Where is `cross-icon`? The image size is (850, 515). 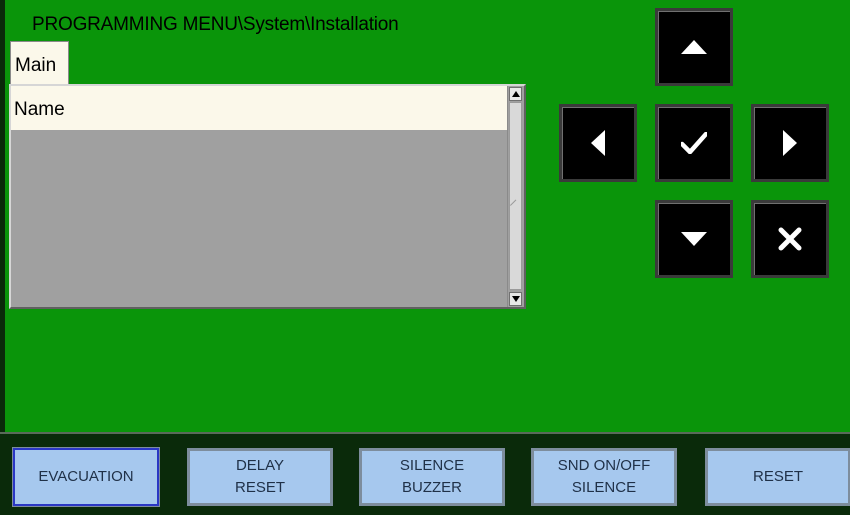
cross-icon is located at coordinates (790, 239).